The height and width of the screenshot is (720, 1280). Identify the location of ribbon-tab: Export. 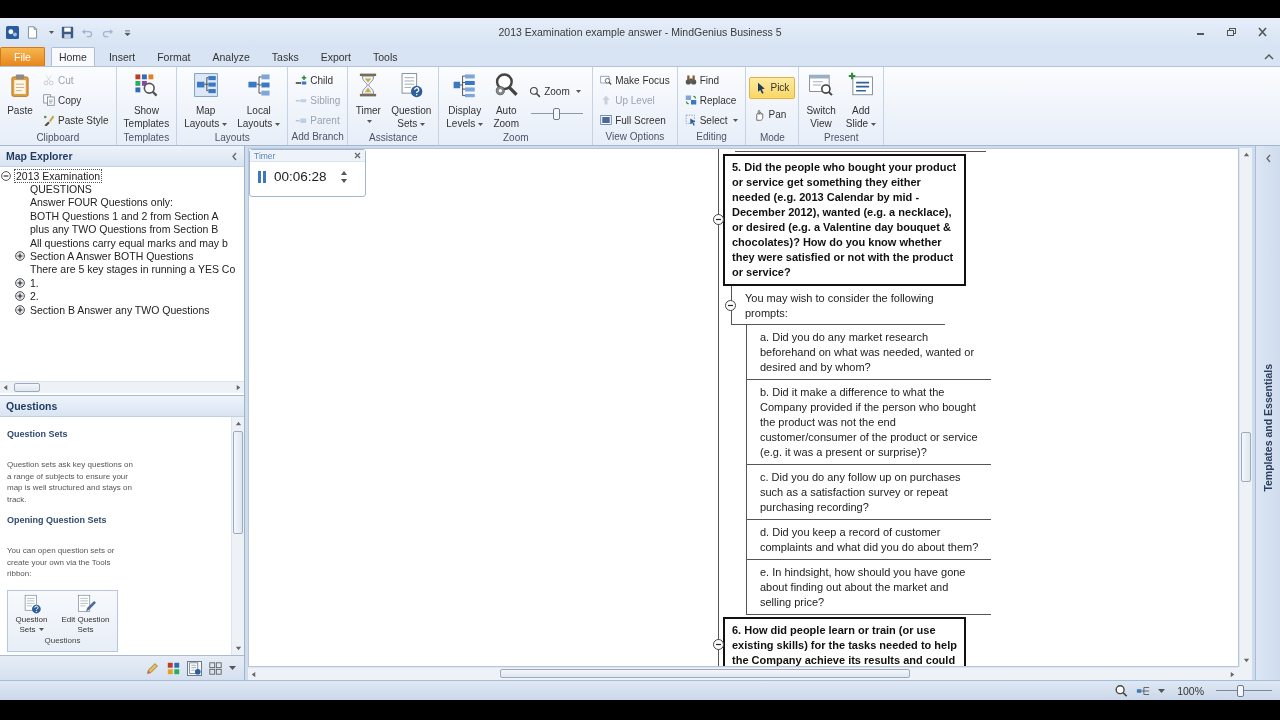
(336, 56).